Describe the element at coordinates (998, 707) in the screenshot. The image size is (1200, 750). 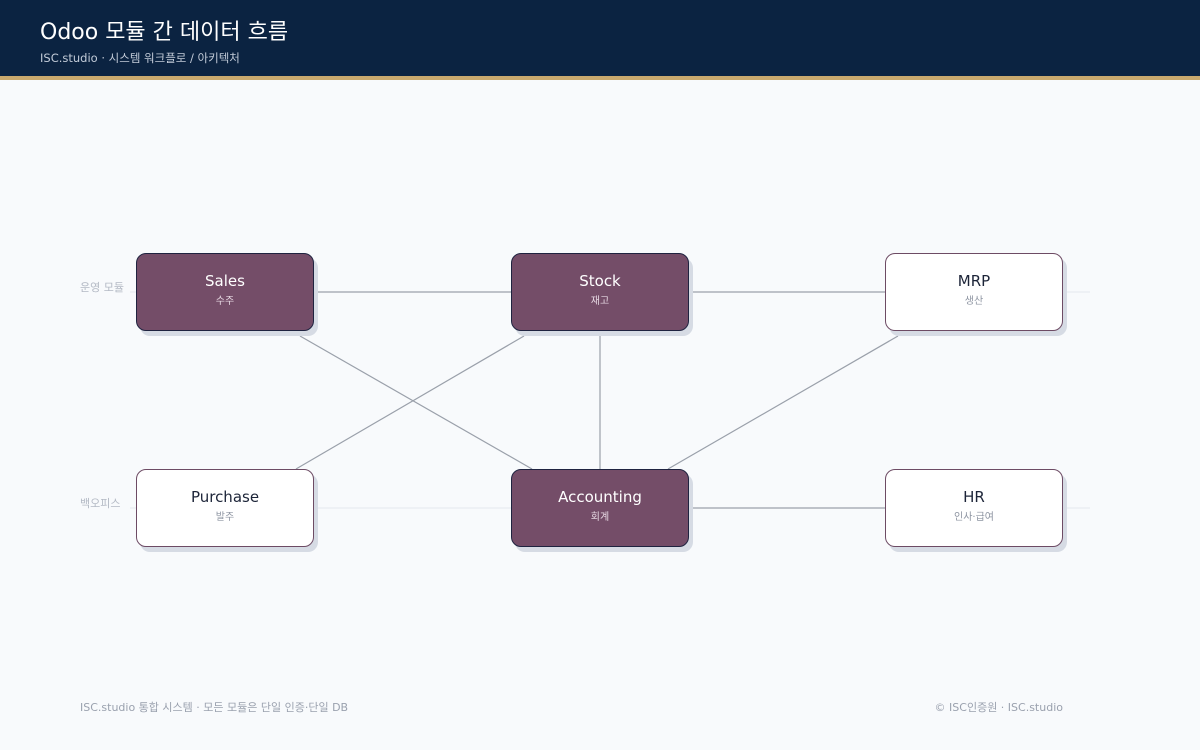
I see `footer-copyright: © ISC인증원 · ISC.studio` at that location.